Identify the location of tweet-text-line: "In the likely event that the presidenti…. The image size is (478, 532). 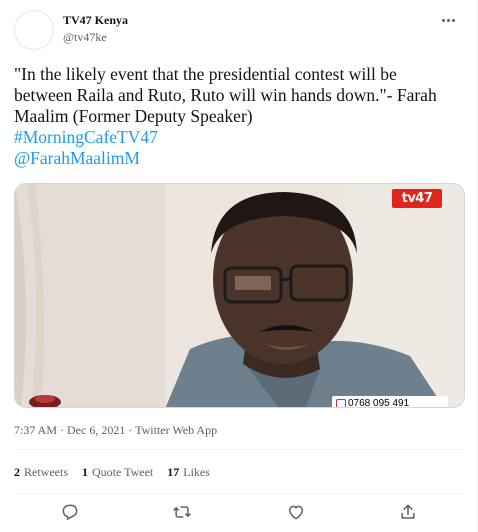
(205, 74).